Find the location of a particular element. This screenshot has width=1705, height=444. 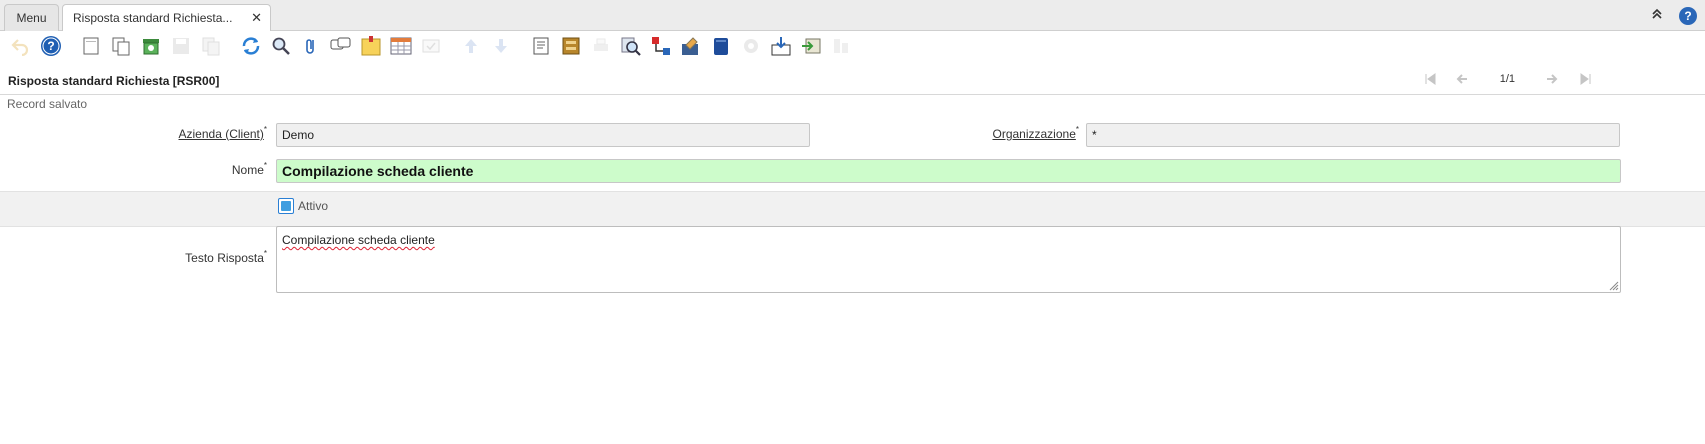

refresh-icon is located at coordinates (251, 46).